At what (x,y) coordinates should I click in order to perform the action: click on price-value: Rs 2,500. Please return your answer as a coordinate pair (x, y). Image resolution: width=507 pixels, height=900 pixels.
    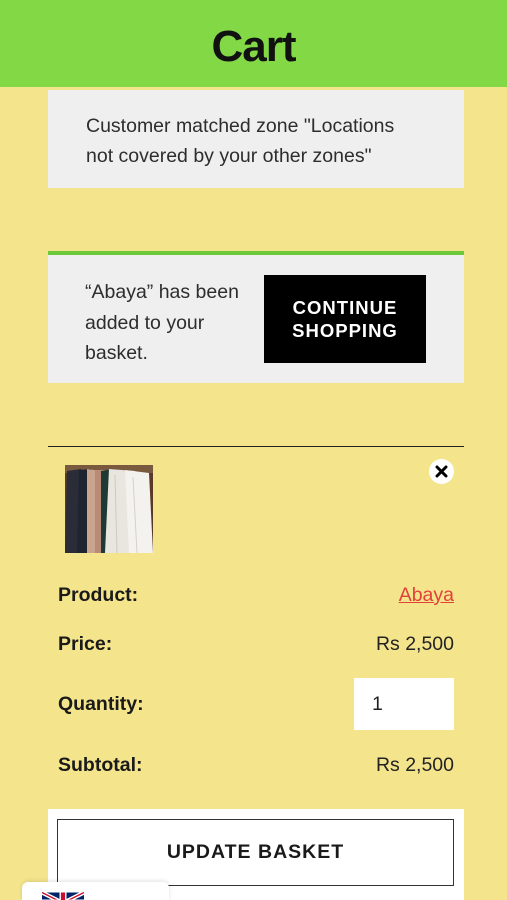
    Looking at the image, I should click on (414, 644).